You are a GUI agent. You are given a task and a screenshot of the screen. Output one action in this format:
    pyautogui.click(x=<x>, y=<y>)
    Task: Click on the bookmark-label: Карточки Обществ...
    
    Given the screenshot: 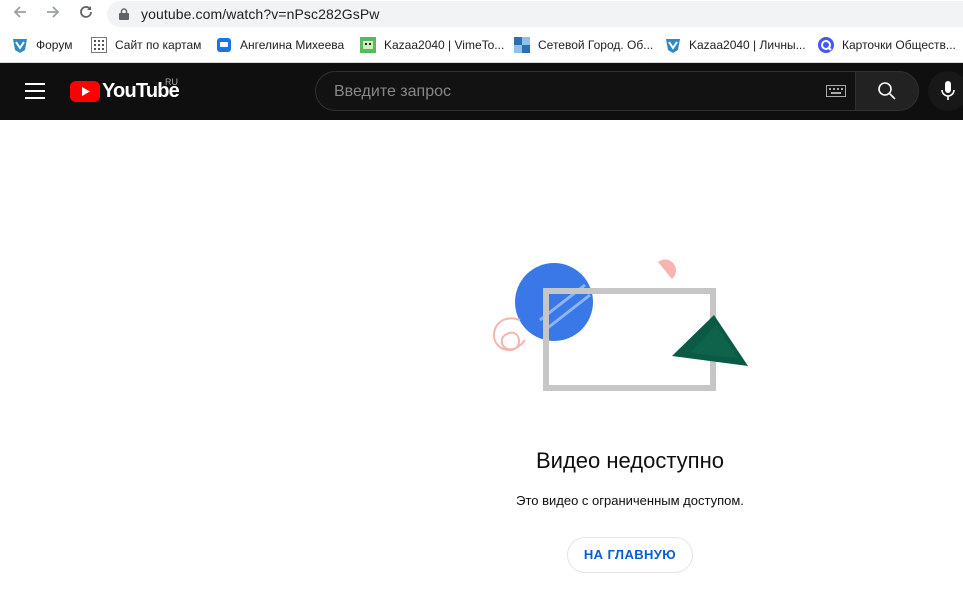 What is the action you would take?
    pyautogui.click(x=899, y=45)
    